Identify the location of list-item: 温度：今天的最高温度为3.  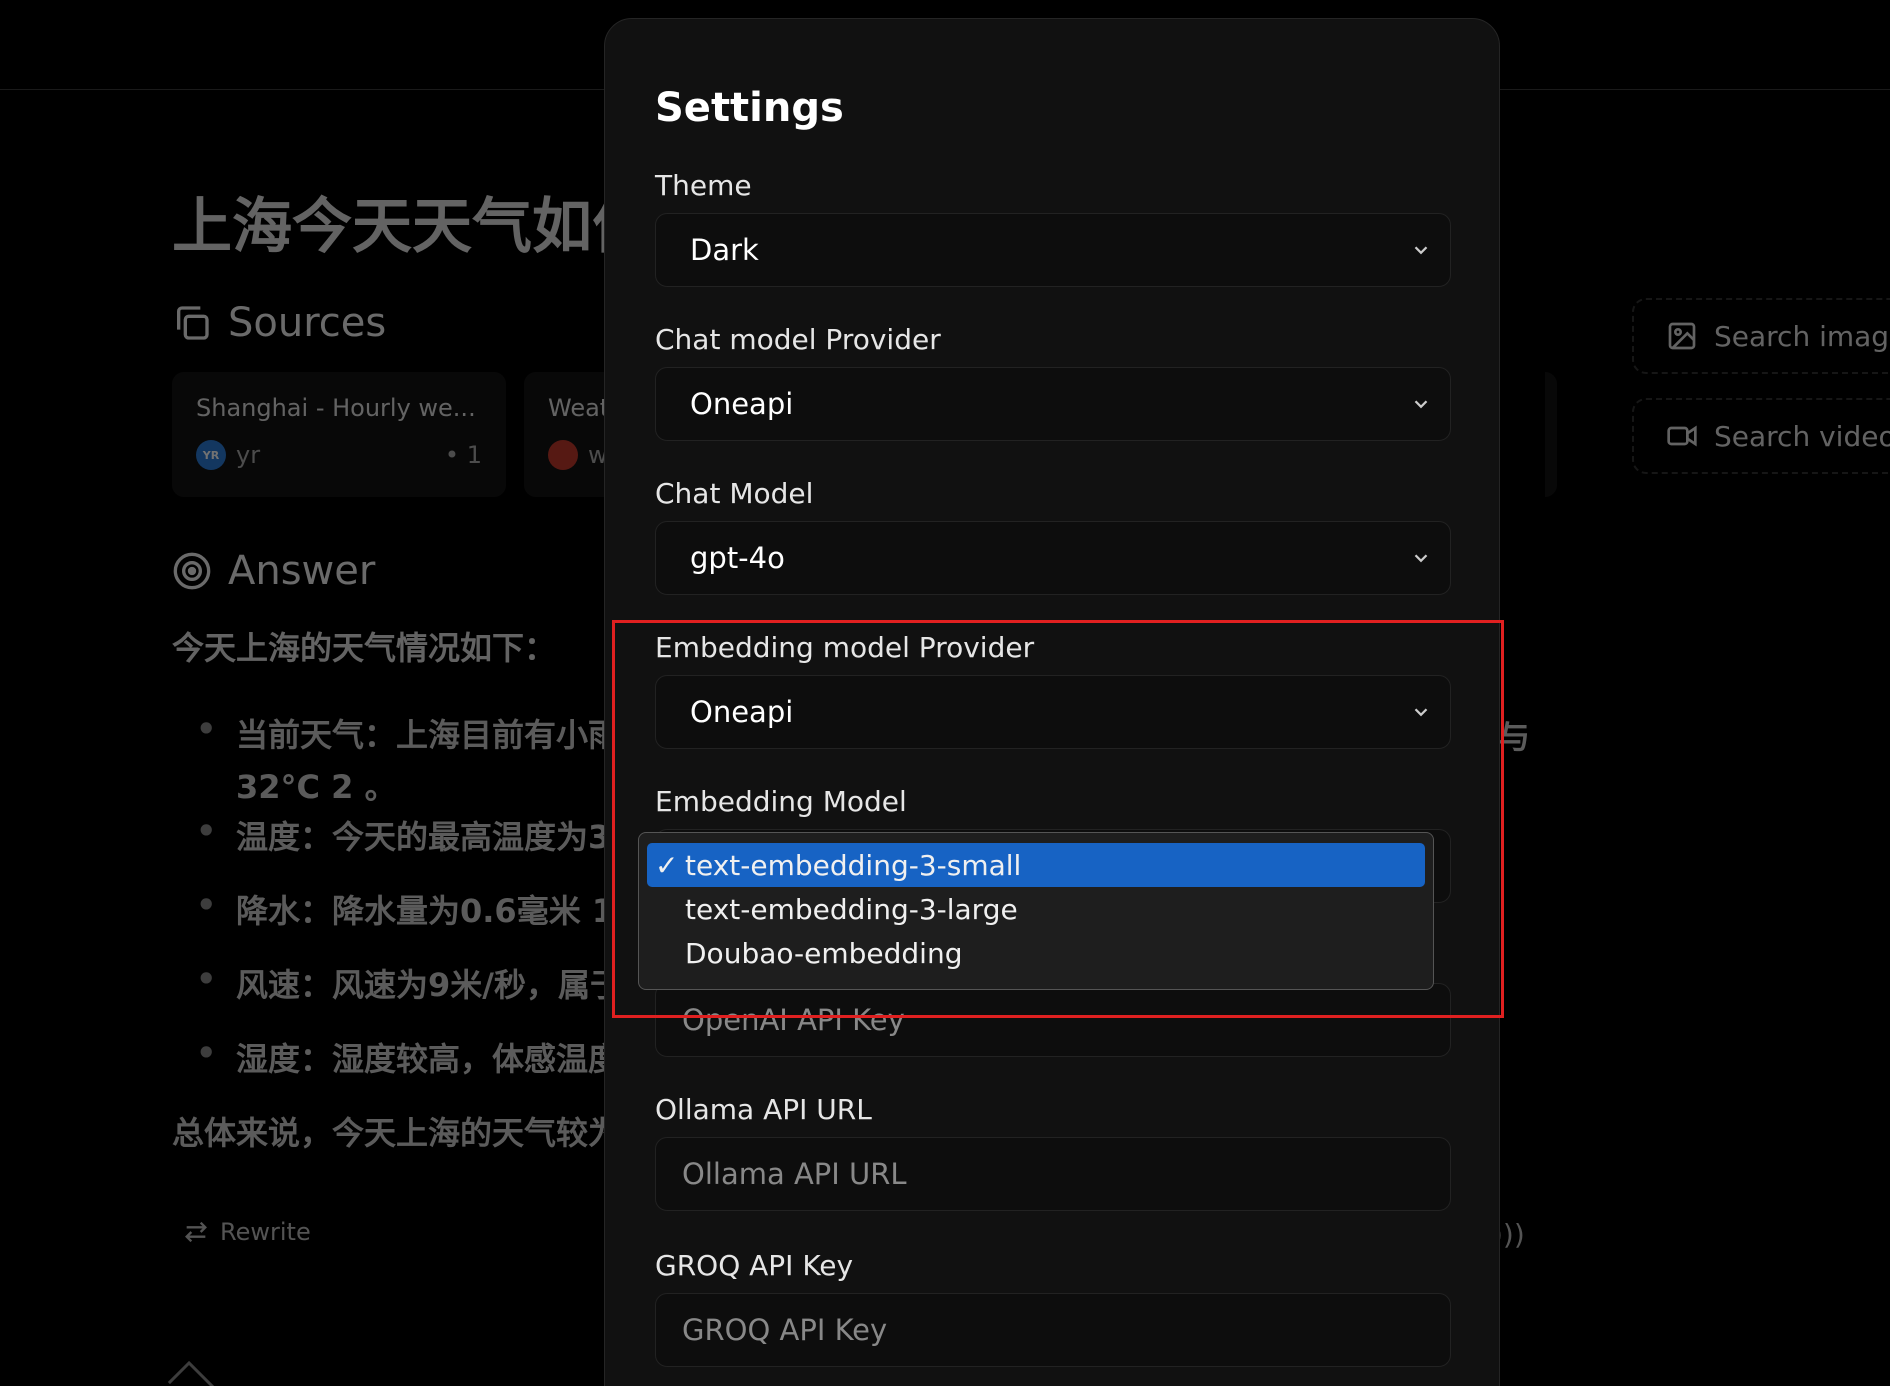
(409, 835).